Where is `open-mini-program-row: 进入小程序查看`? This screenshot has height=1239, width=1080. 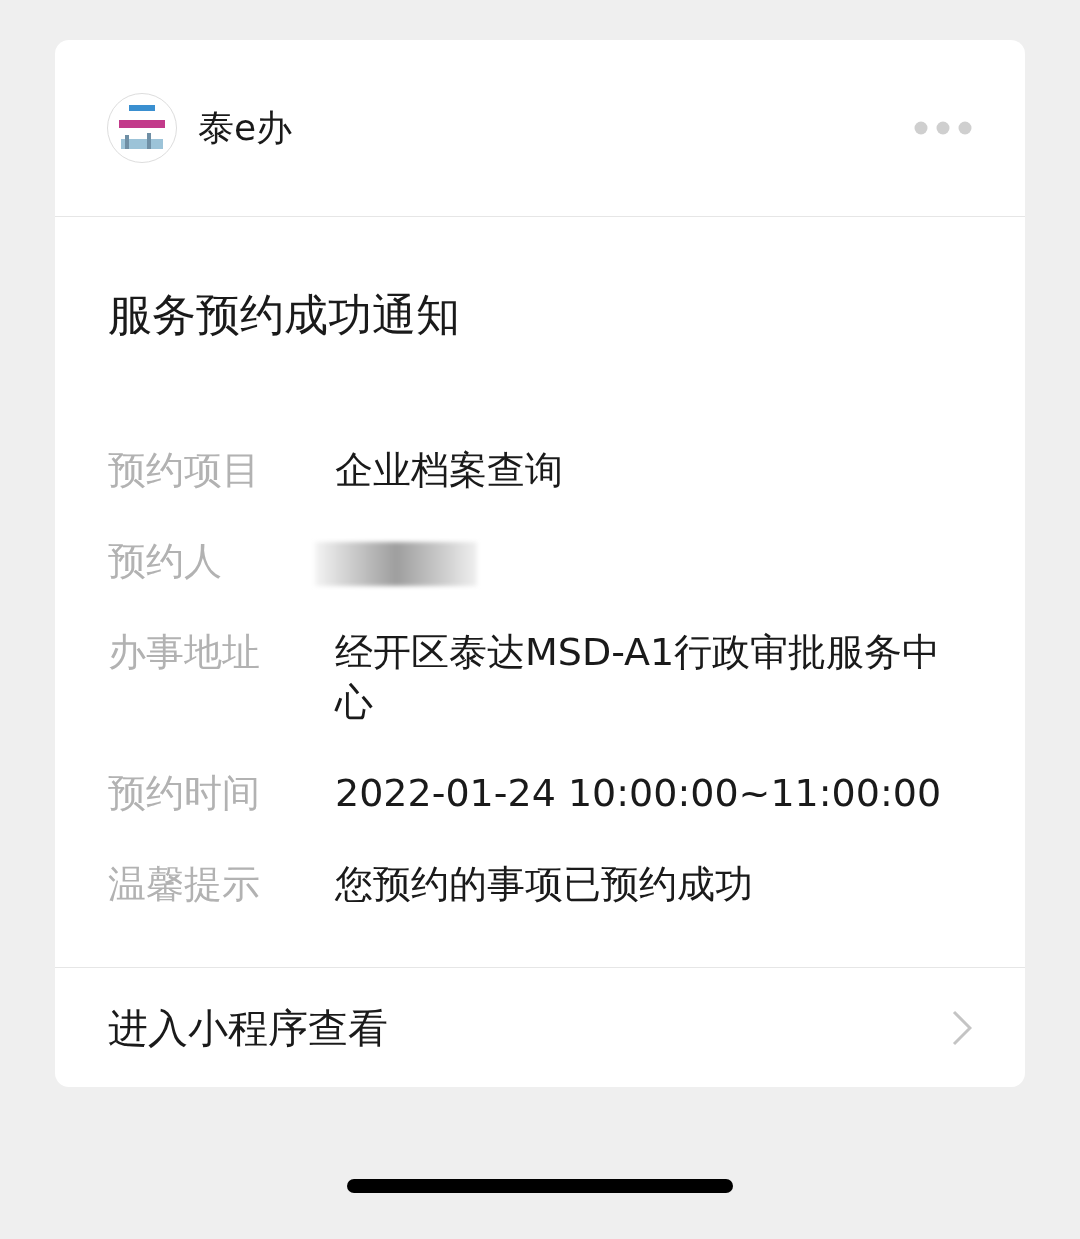 open-mini-program-row: 进入小程序查看 is located at coordinates (540, 1027).